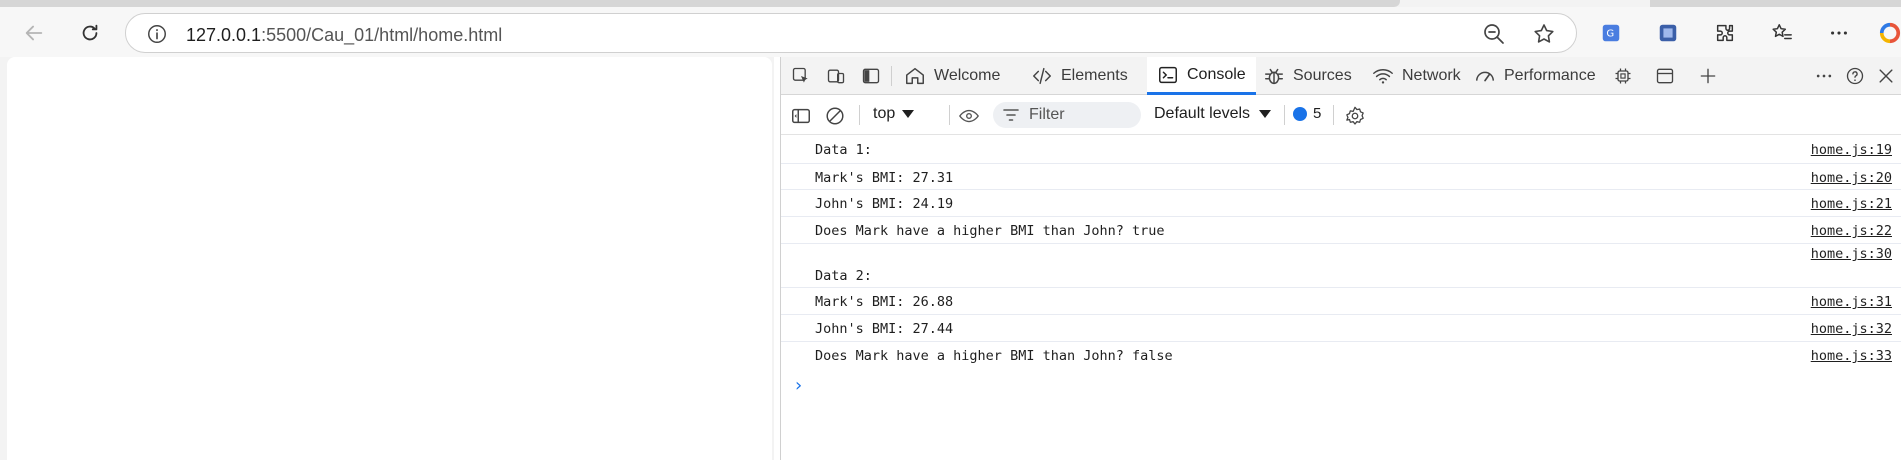 Image resolution: width=1901 pixels, height=460 pixels. I want to click on caret-down-icon, so click(908, 114).